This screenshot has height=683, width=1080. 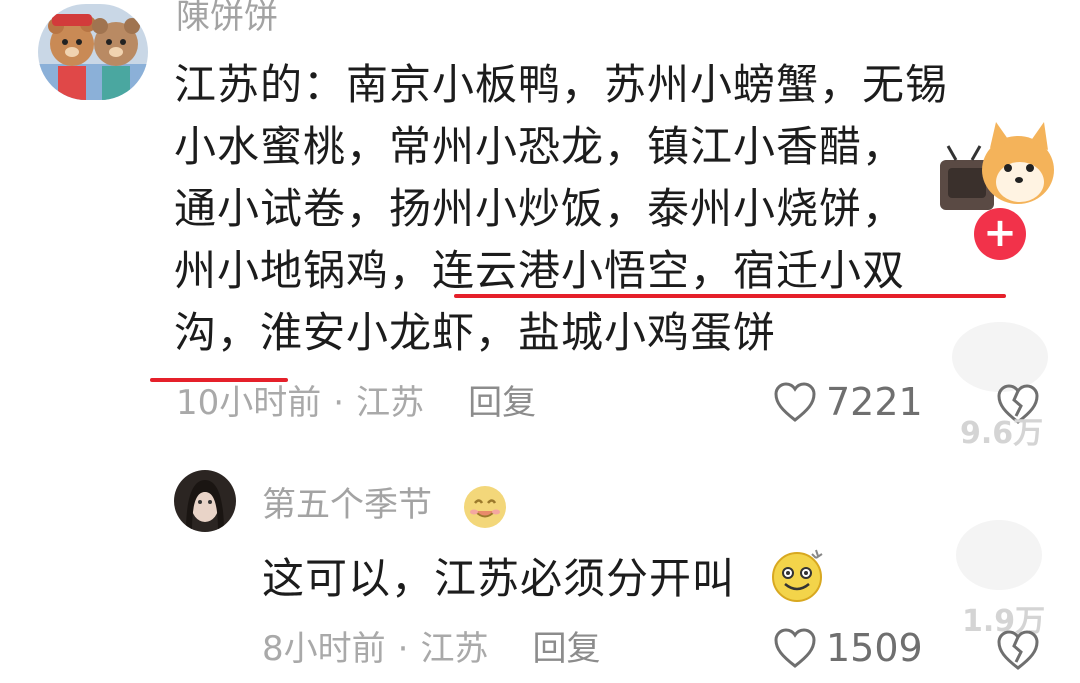 I want to click on comment1-meta: 10小时前 · 江苏 回复, so click(x=356, y=403).